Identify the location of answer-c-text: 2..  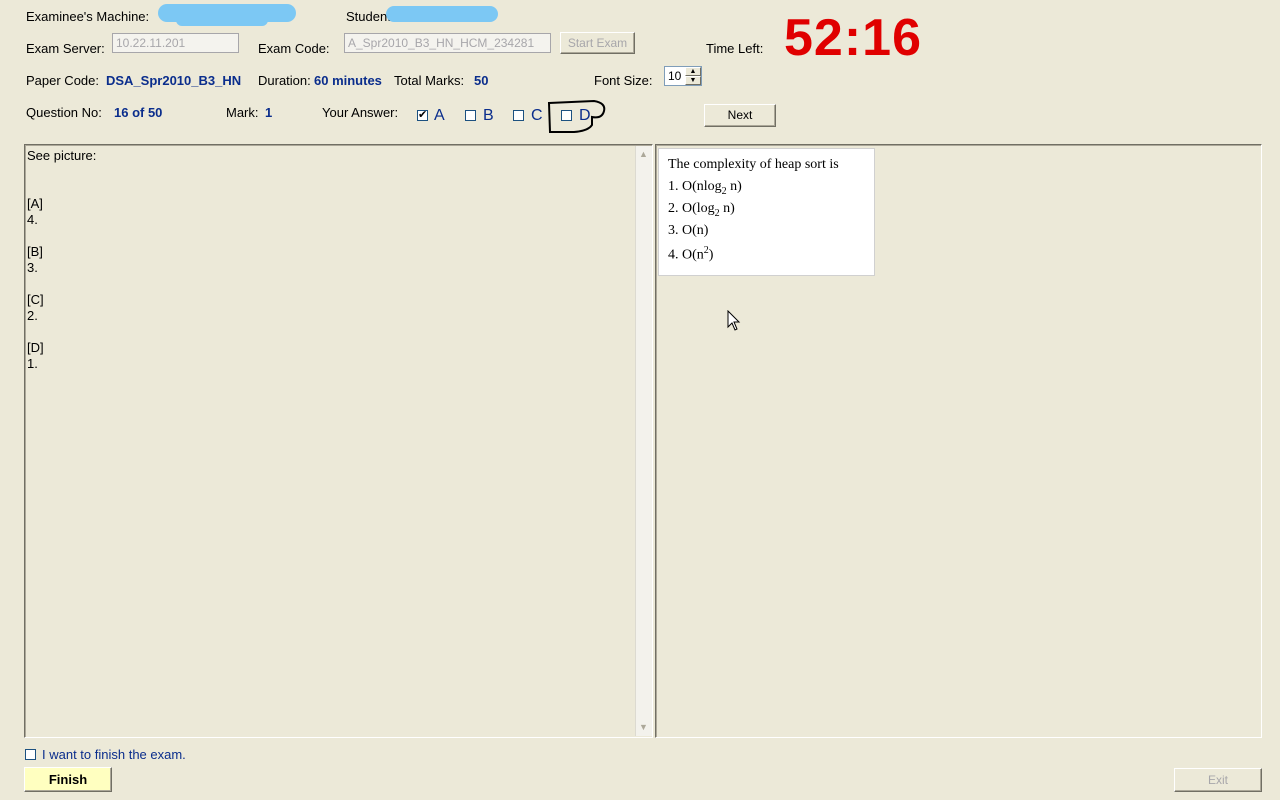
(32, 315).